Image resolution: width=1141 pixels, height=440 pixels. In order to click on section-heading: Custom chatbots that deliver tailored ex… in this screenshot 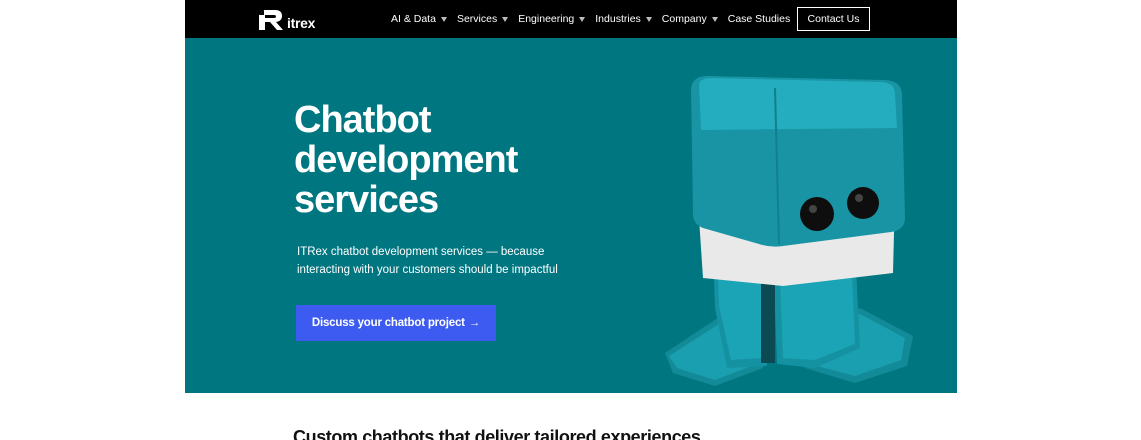, I will do `click(497, 433)`.